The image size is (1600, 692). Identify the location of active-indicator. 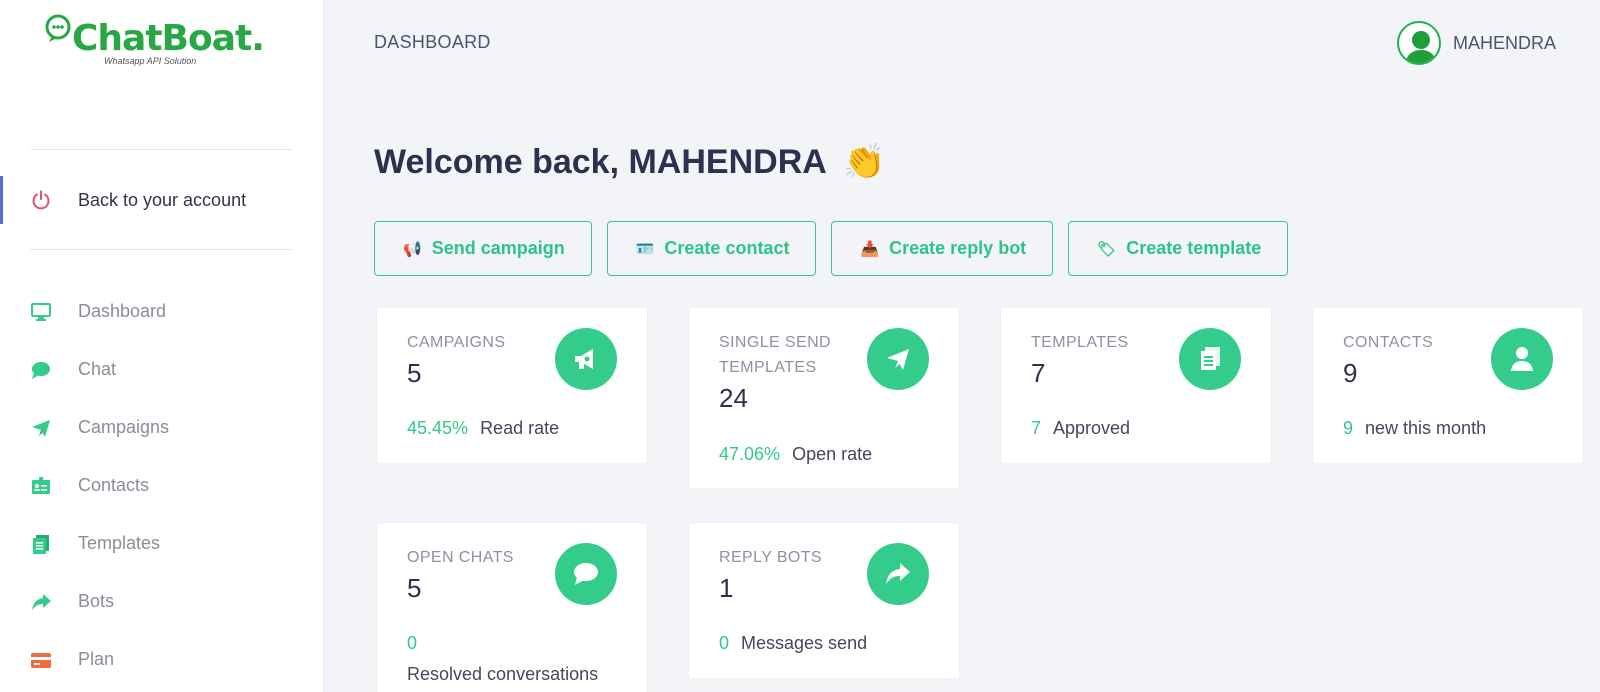
(1, 200).